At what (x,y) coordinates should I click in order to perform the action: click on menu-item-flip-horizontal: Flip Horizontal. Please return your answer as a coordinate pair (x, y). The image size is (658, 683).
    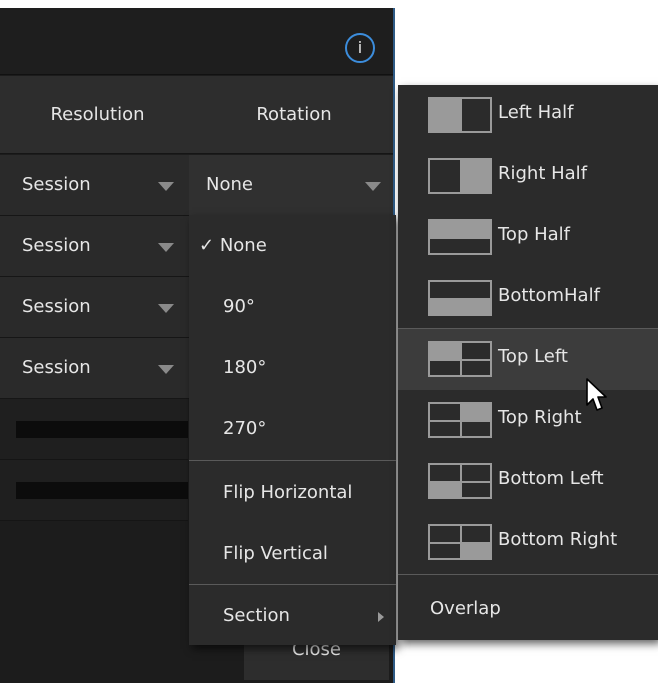
    Looking at the image, I should click on (292, 493).